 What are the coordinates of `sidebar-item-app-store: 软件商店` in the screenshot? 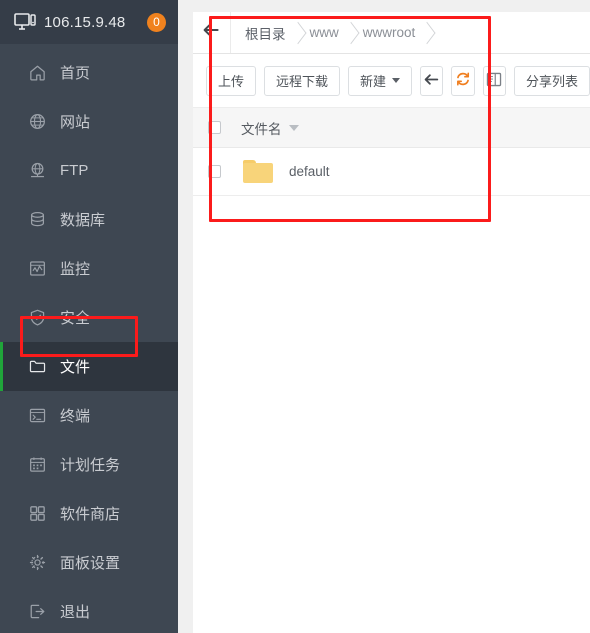 It's located at (89, 513).